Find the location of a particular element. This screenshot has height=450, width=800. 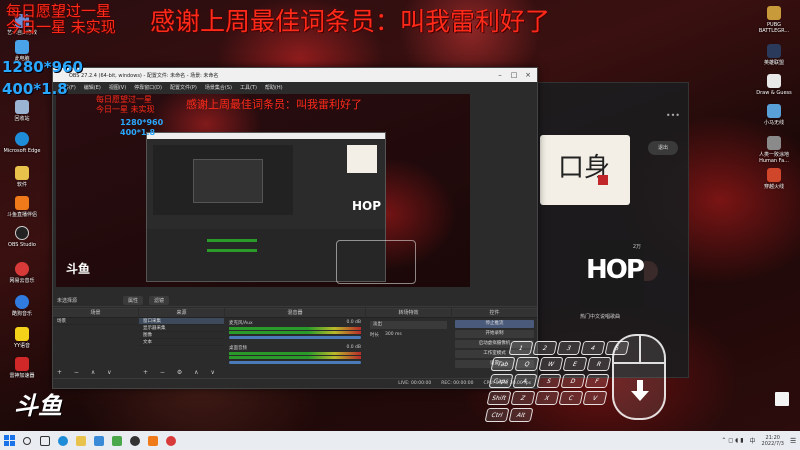

desktop-icon: 雷神加速器 is located at coordinates (22, 368).